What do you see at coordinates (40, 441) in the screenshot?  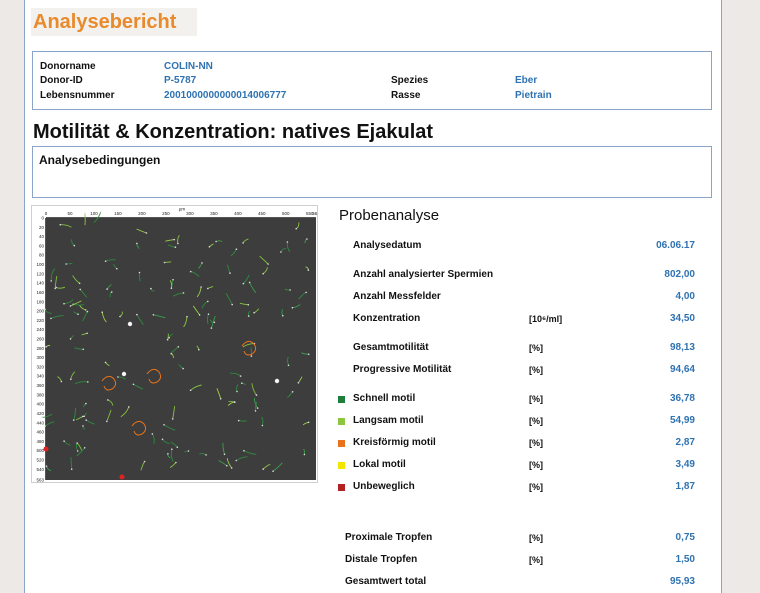 I see `y-tick-label: 480` at bounding box center [40, 441].